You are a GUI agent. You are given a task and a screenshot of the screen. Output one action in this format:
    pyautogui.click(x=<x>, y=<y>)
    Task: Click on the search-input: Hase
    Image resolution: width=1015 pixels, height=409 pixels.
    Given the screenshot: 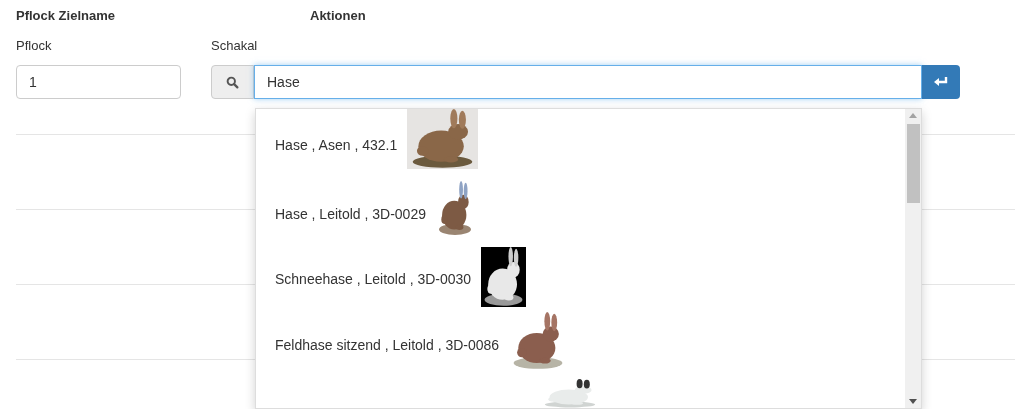 What is the action you would take?
    pyautogui.click(x=588, y=82)
    